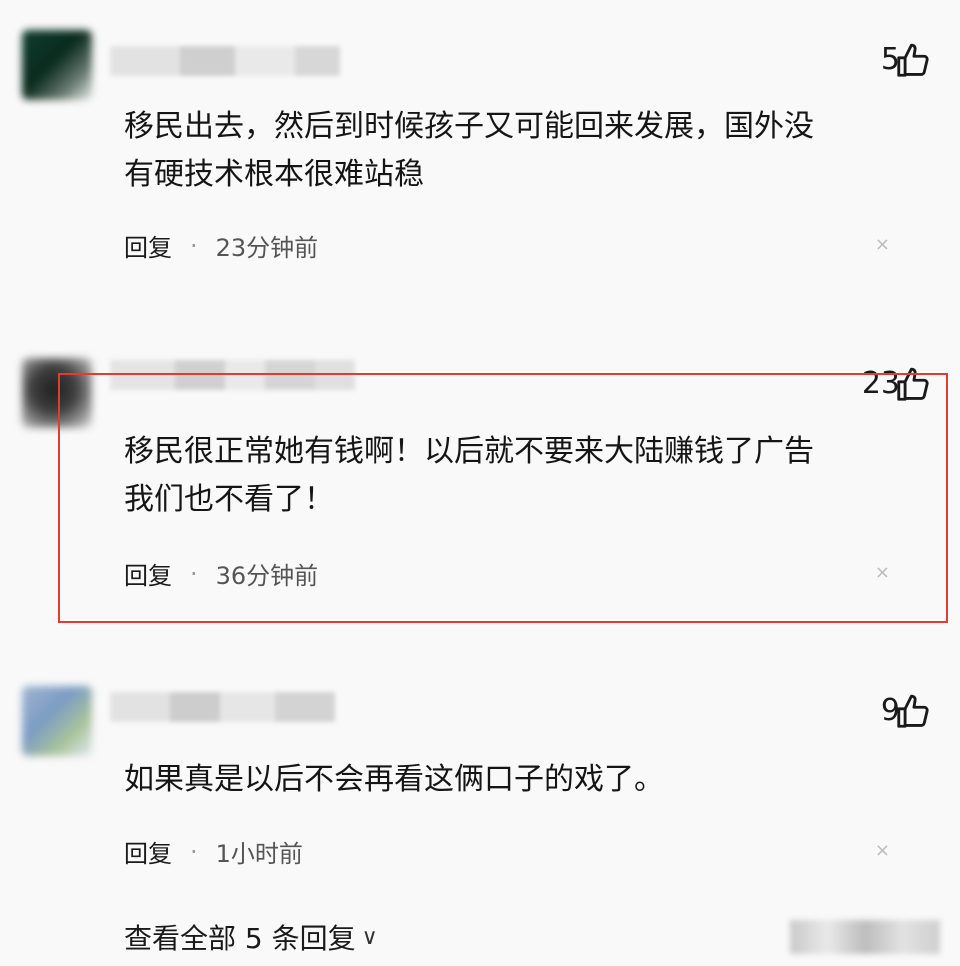 The height and width of the screenshot is (966, 960). I want to click on thumbs-up-icon, so click(913, 712).